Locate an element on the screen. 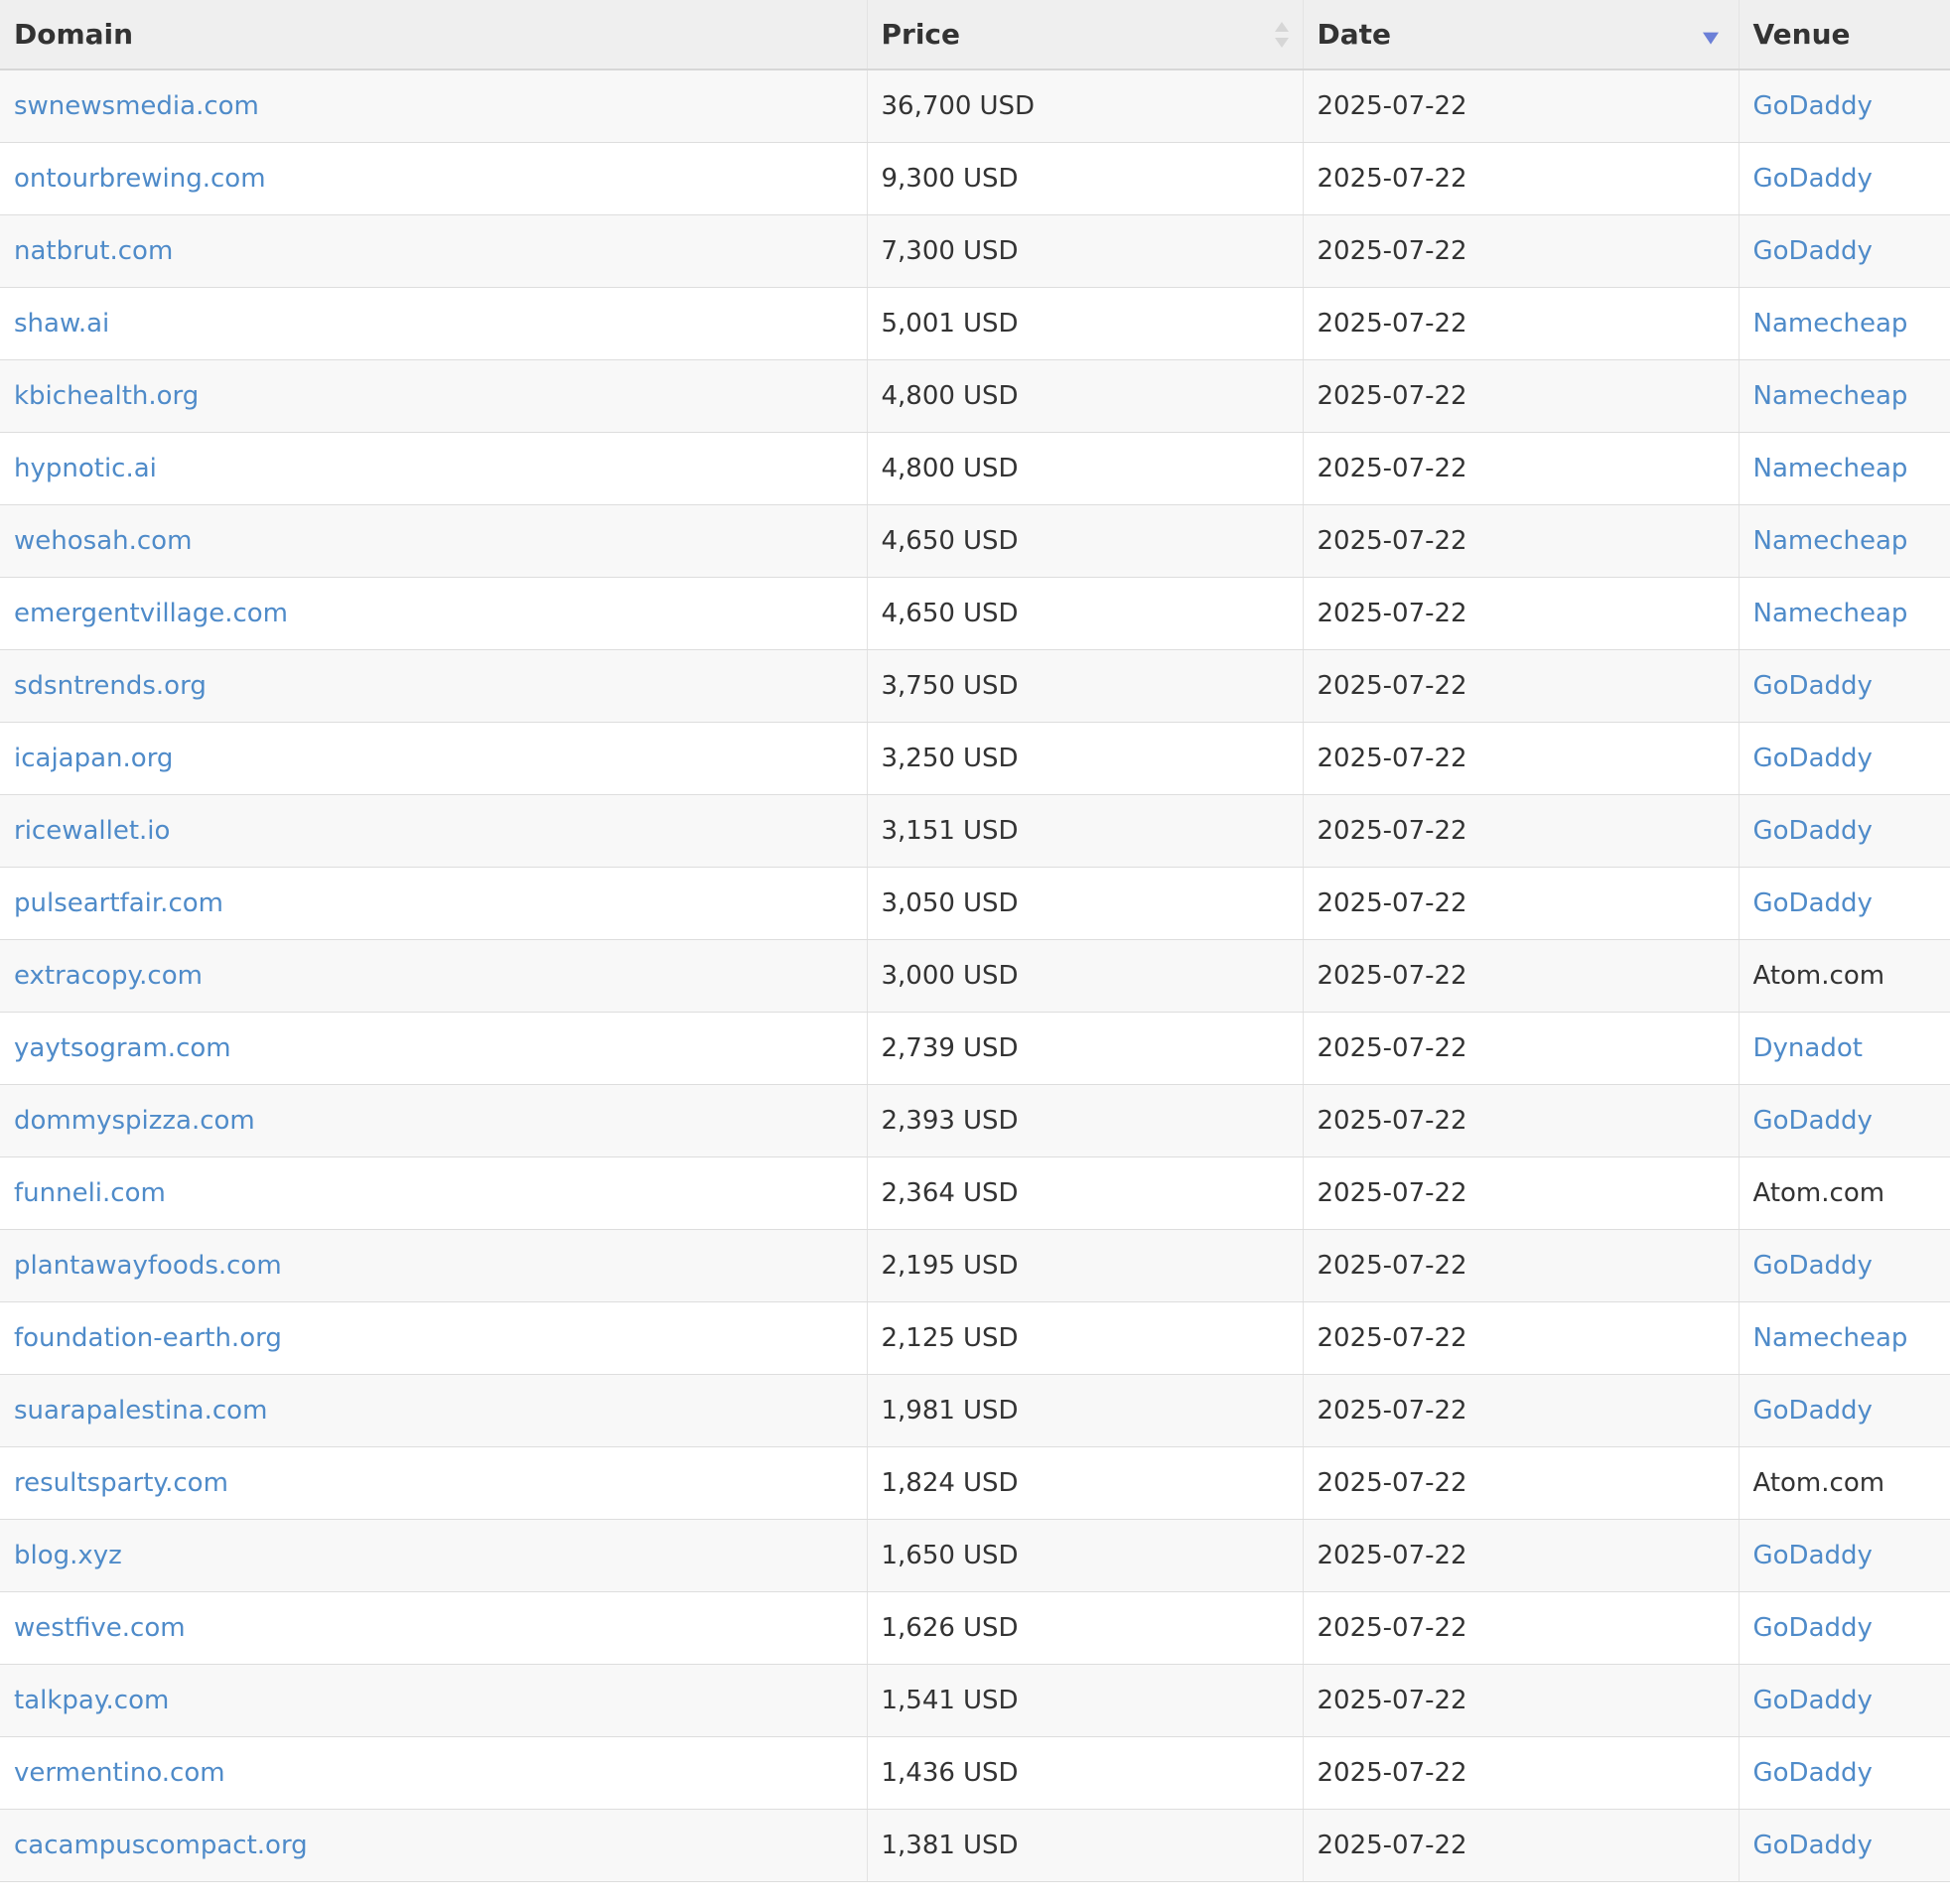  domain-link: plantawayfoods.com is located at coordinates (148, 1266).